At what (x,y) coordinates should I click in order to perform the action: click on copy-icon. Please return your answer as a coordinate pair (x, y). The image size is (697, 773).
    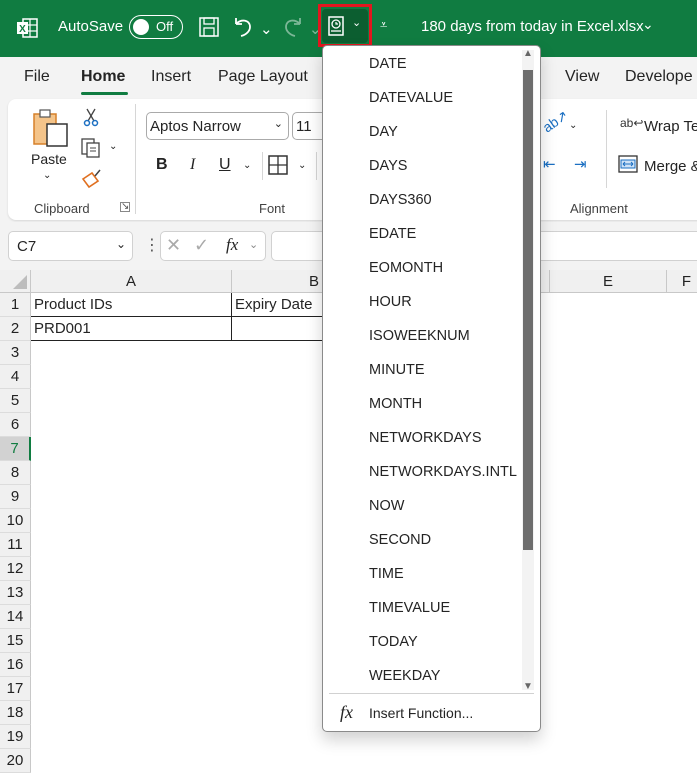
    Looking at the image, I should click on (91, 148).